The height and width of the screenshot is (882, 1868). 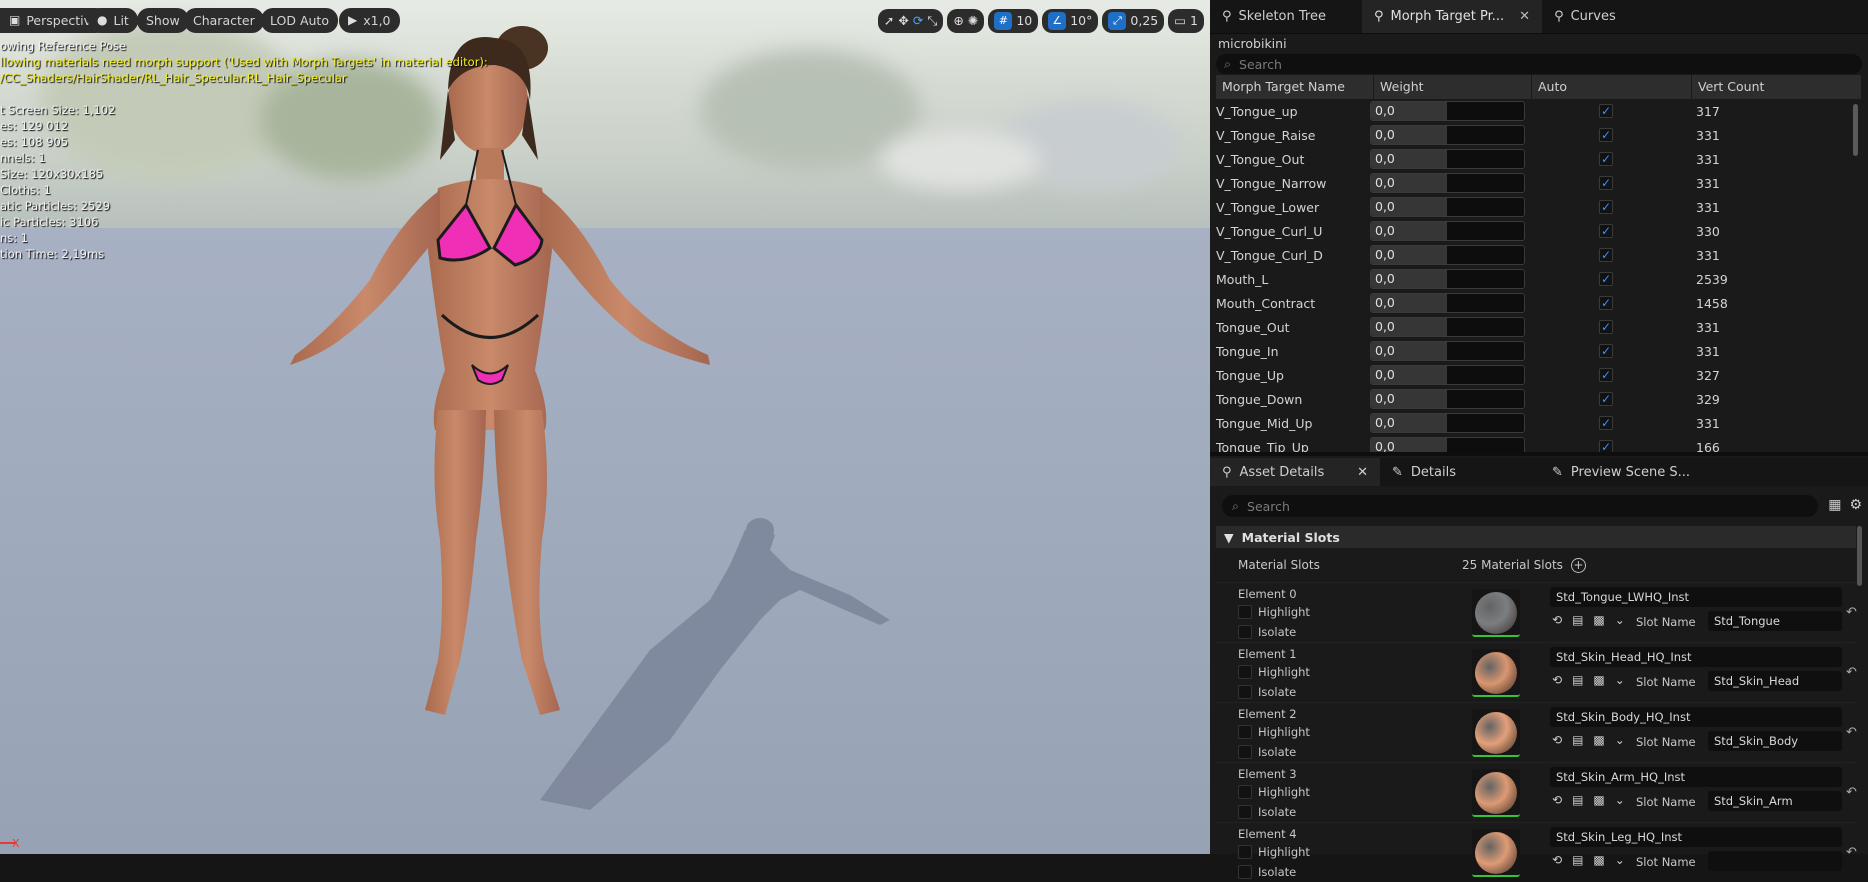 I want to click on tab-skeleton-tree: ⚲ Skeleton Tree, so click(x=1274, y=16).